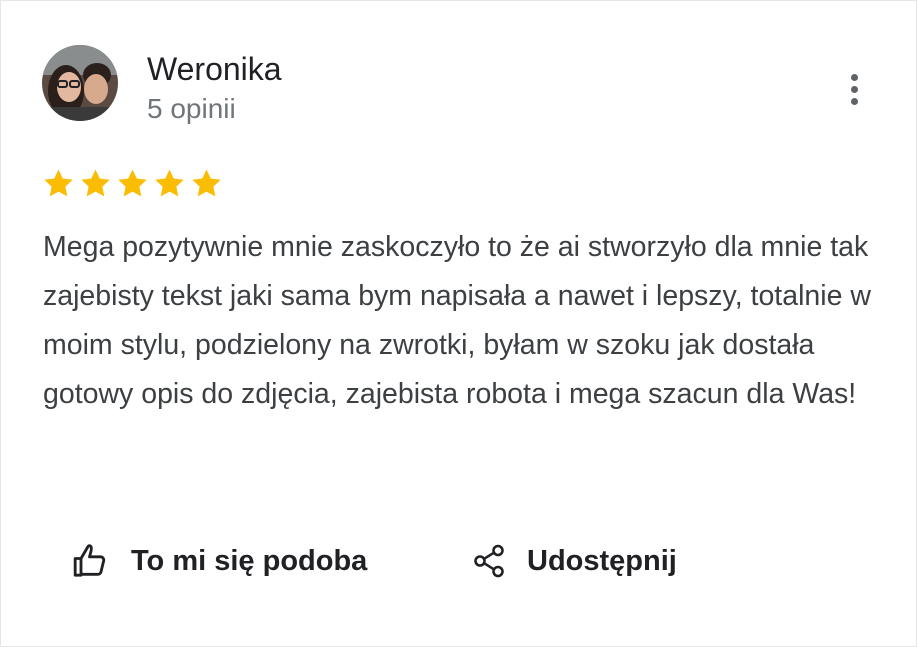  Describe the element at coordinates (214, 69) in the screenshot. I see `author-name: Weronika` at that location.